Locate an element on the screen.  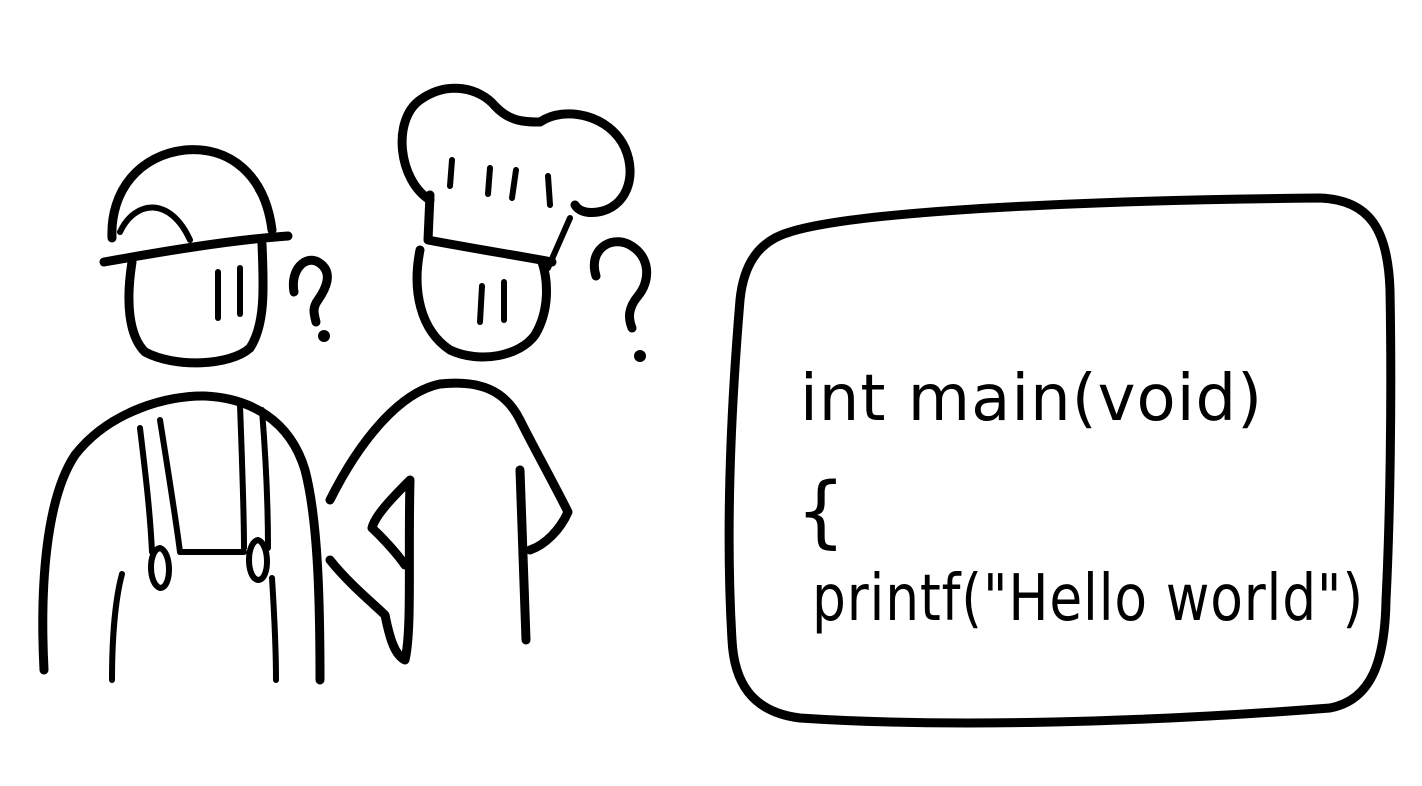
overall-strap-left-outer is located at coordinates (146, 490).